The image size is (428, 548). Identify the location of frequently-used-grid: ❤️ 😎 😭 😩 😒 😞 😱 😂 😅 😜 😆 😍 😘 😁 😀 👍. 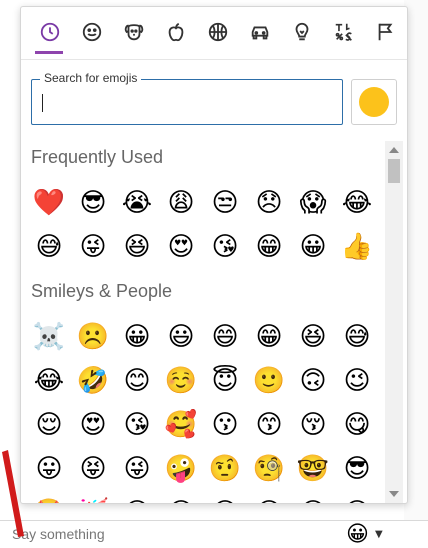
(203, 225).